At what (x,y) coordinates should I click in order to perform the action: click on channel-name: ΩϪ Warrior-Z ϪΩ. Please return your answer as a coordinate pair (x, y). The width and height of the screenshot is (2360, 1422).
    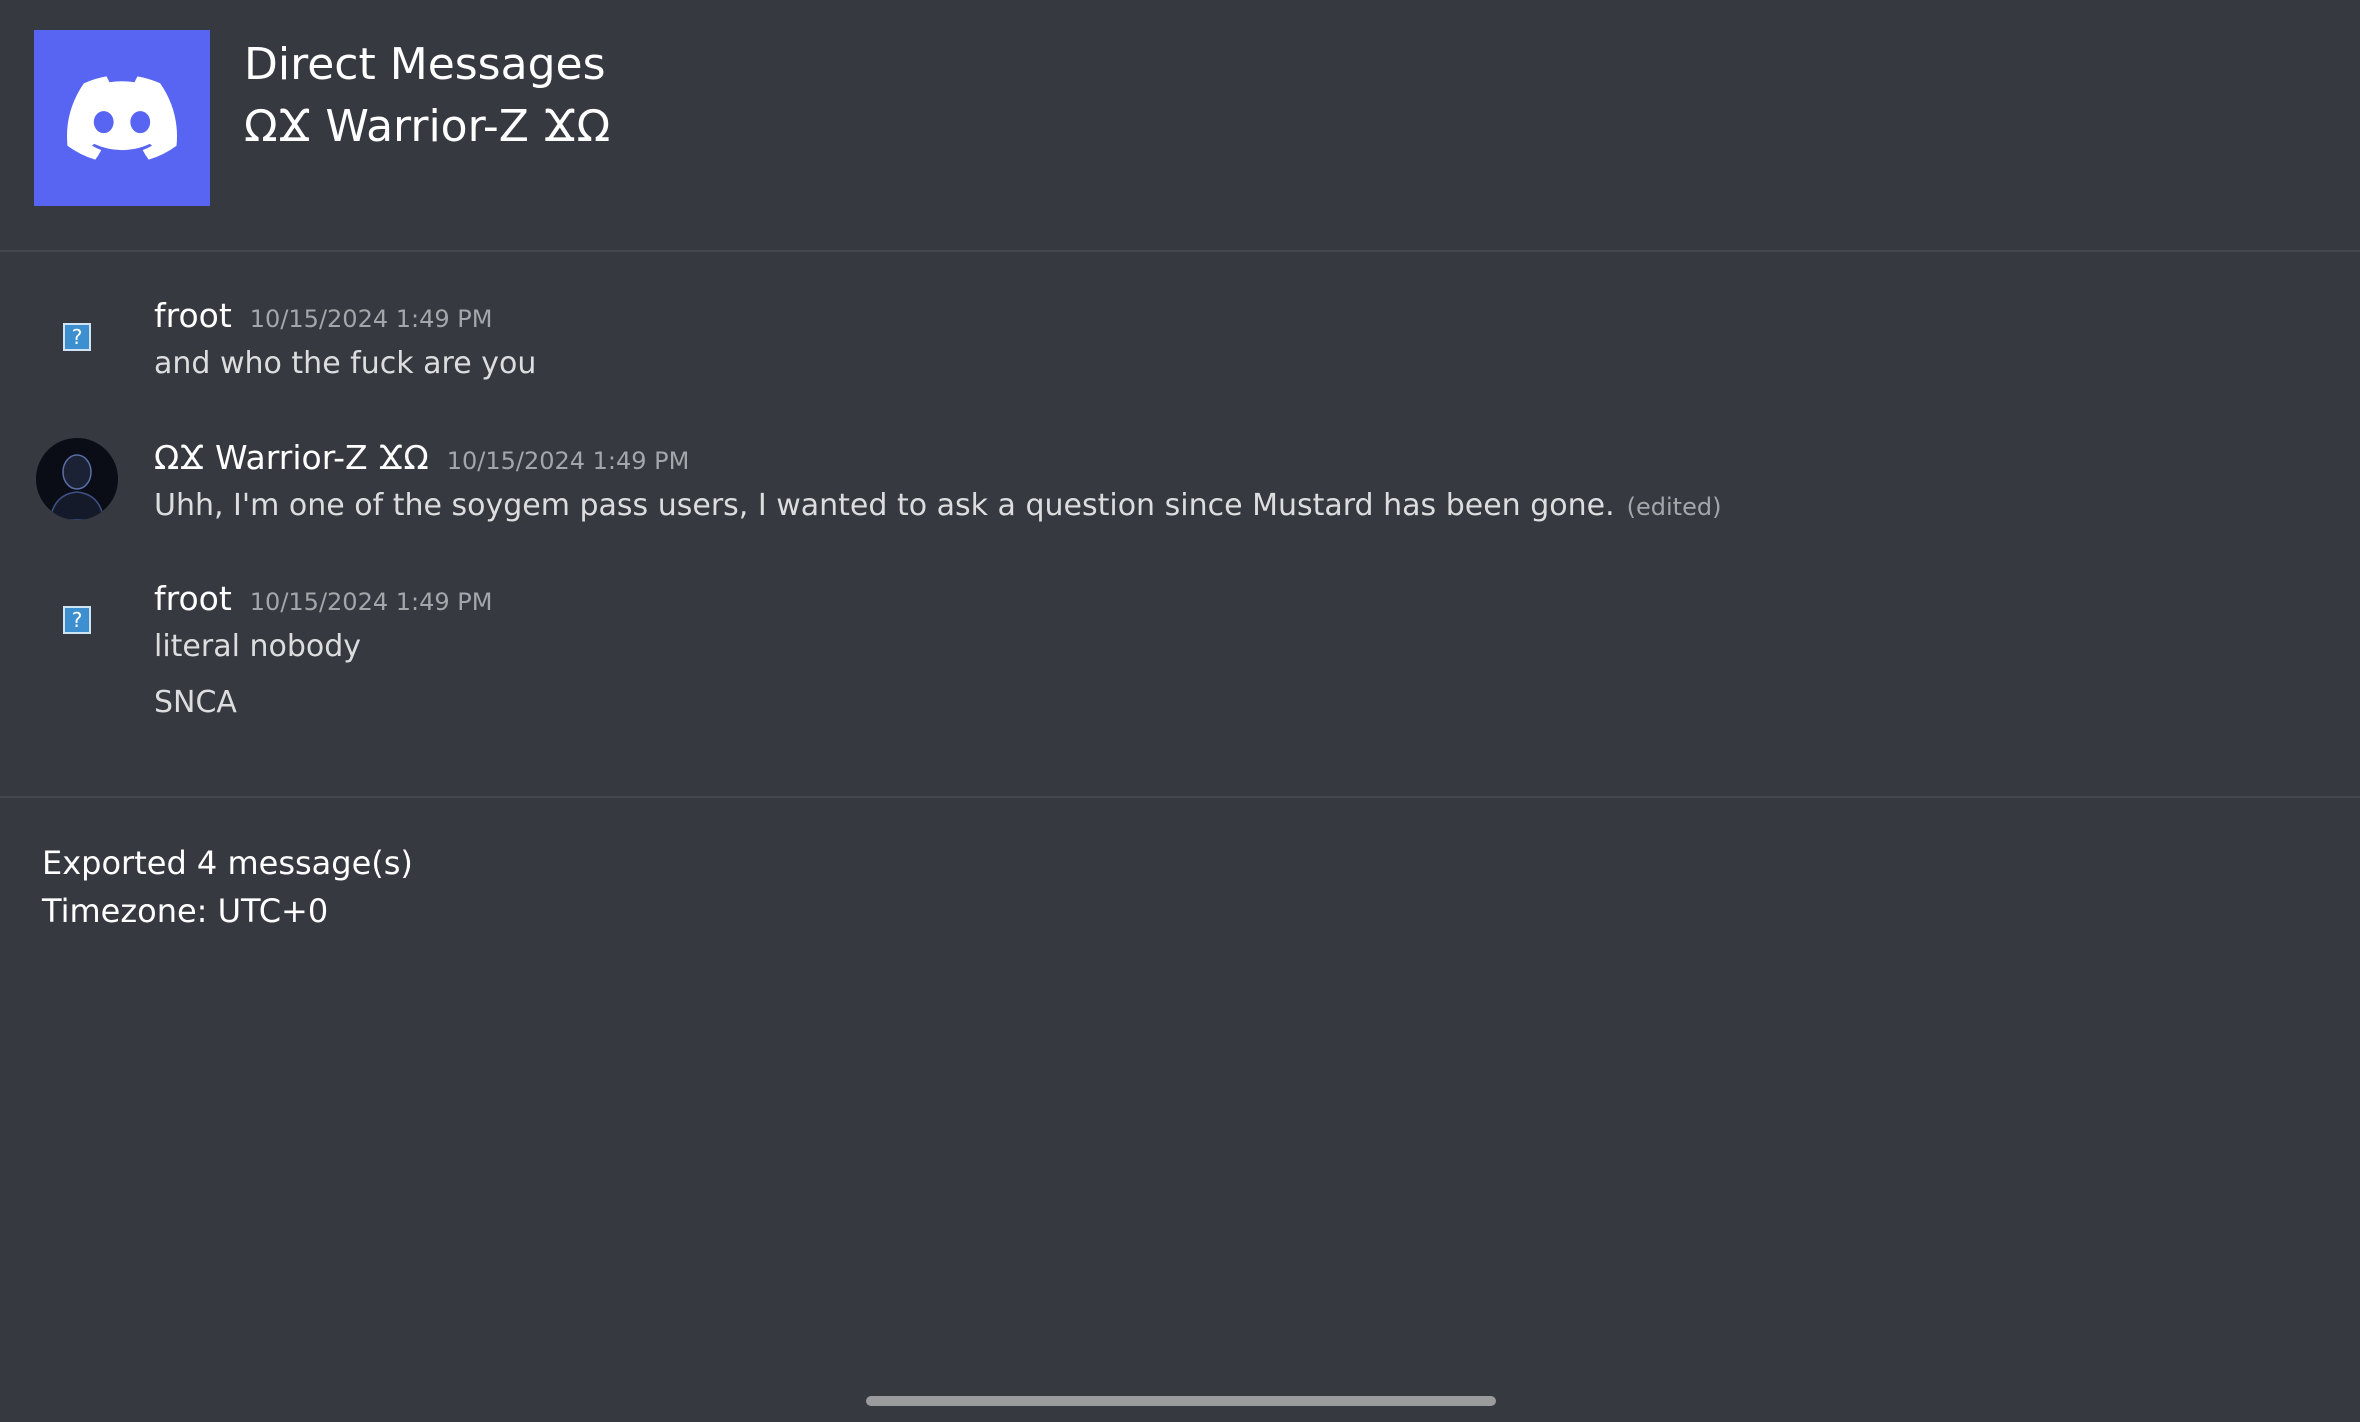
    Looking at the image, I should click on (427, 126).